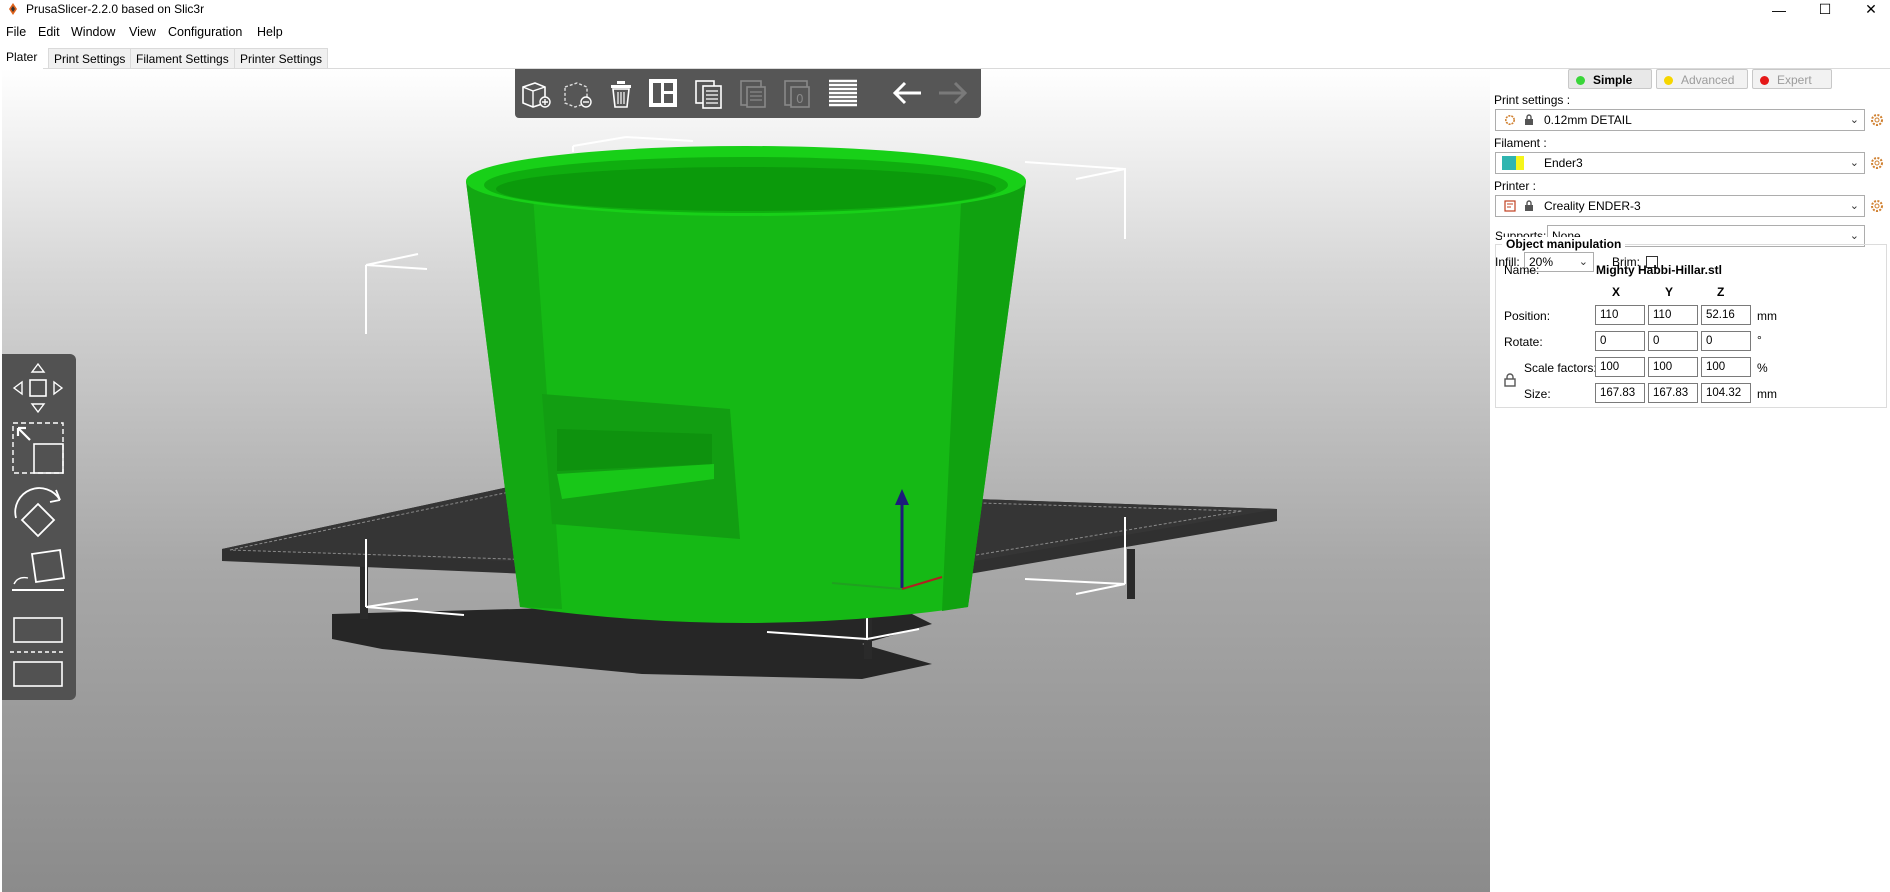  I want to click on mode-expert-label: Expert, so click(1794, 80).